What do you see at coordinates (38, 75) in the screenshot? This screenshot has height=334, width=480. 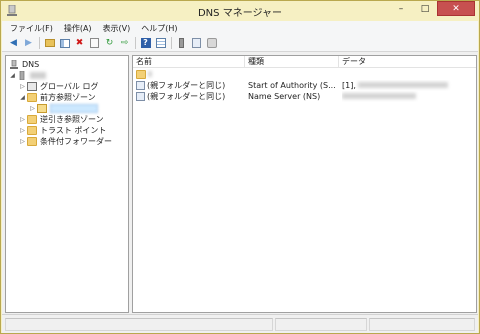 I see `tree-label-server` at bounding box center [38, 75].